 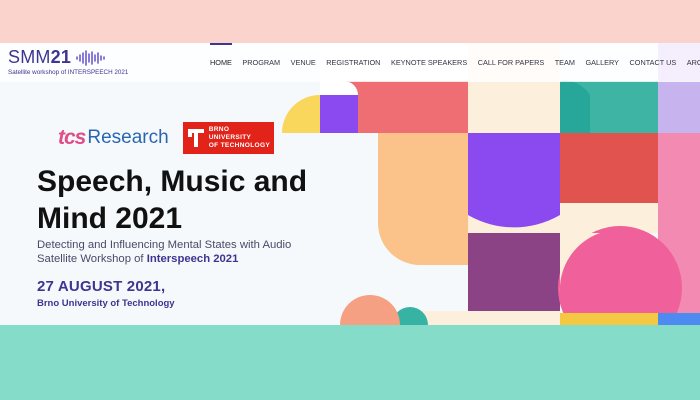 I want to click on tcs-research-logo: tcs Research, so click(x=113, y=138).